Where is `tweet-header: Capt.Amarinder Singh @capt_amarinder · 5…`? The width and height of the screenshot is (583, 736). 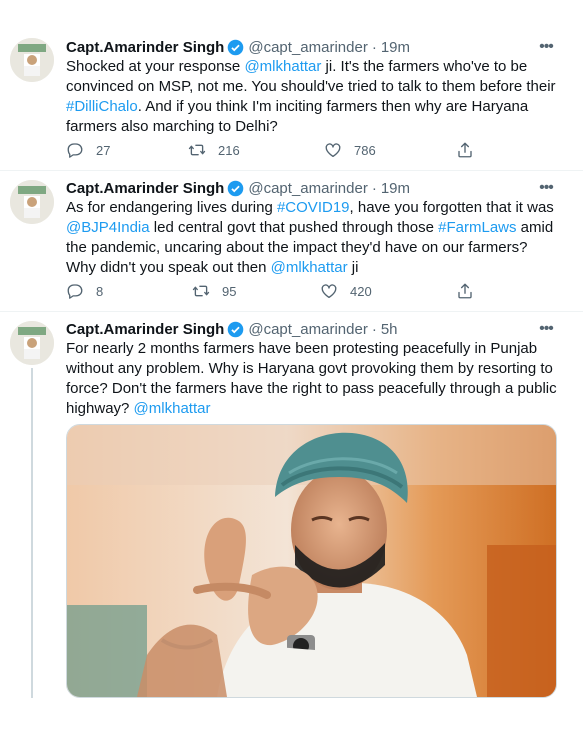
tweet-header: Capt.Amarinder Singh @capt_amarinder · 5… is located at coordinates (232, 329).